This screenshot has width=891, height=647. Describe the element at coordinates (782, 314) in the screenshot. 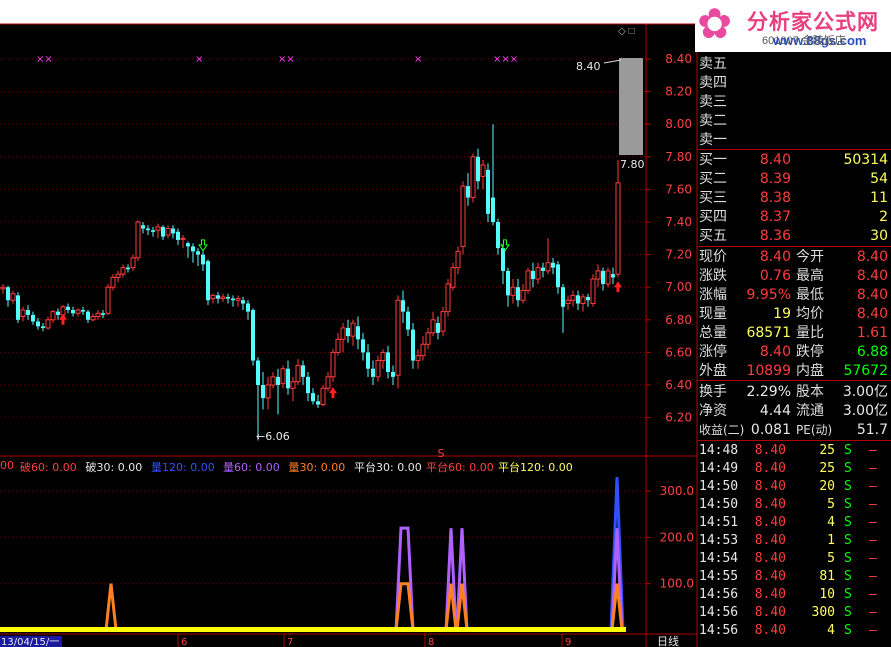

I see `stat-value: 19` at that location.